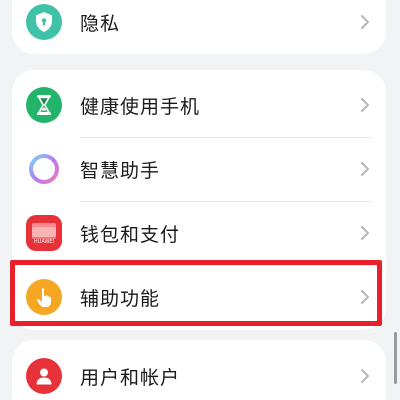  Describe the element at coordinates (199, 169) in the screenshot. I see `settings-item-assistant: 智慧助手` at that location.